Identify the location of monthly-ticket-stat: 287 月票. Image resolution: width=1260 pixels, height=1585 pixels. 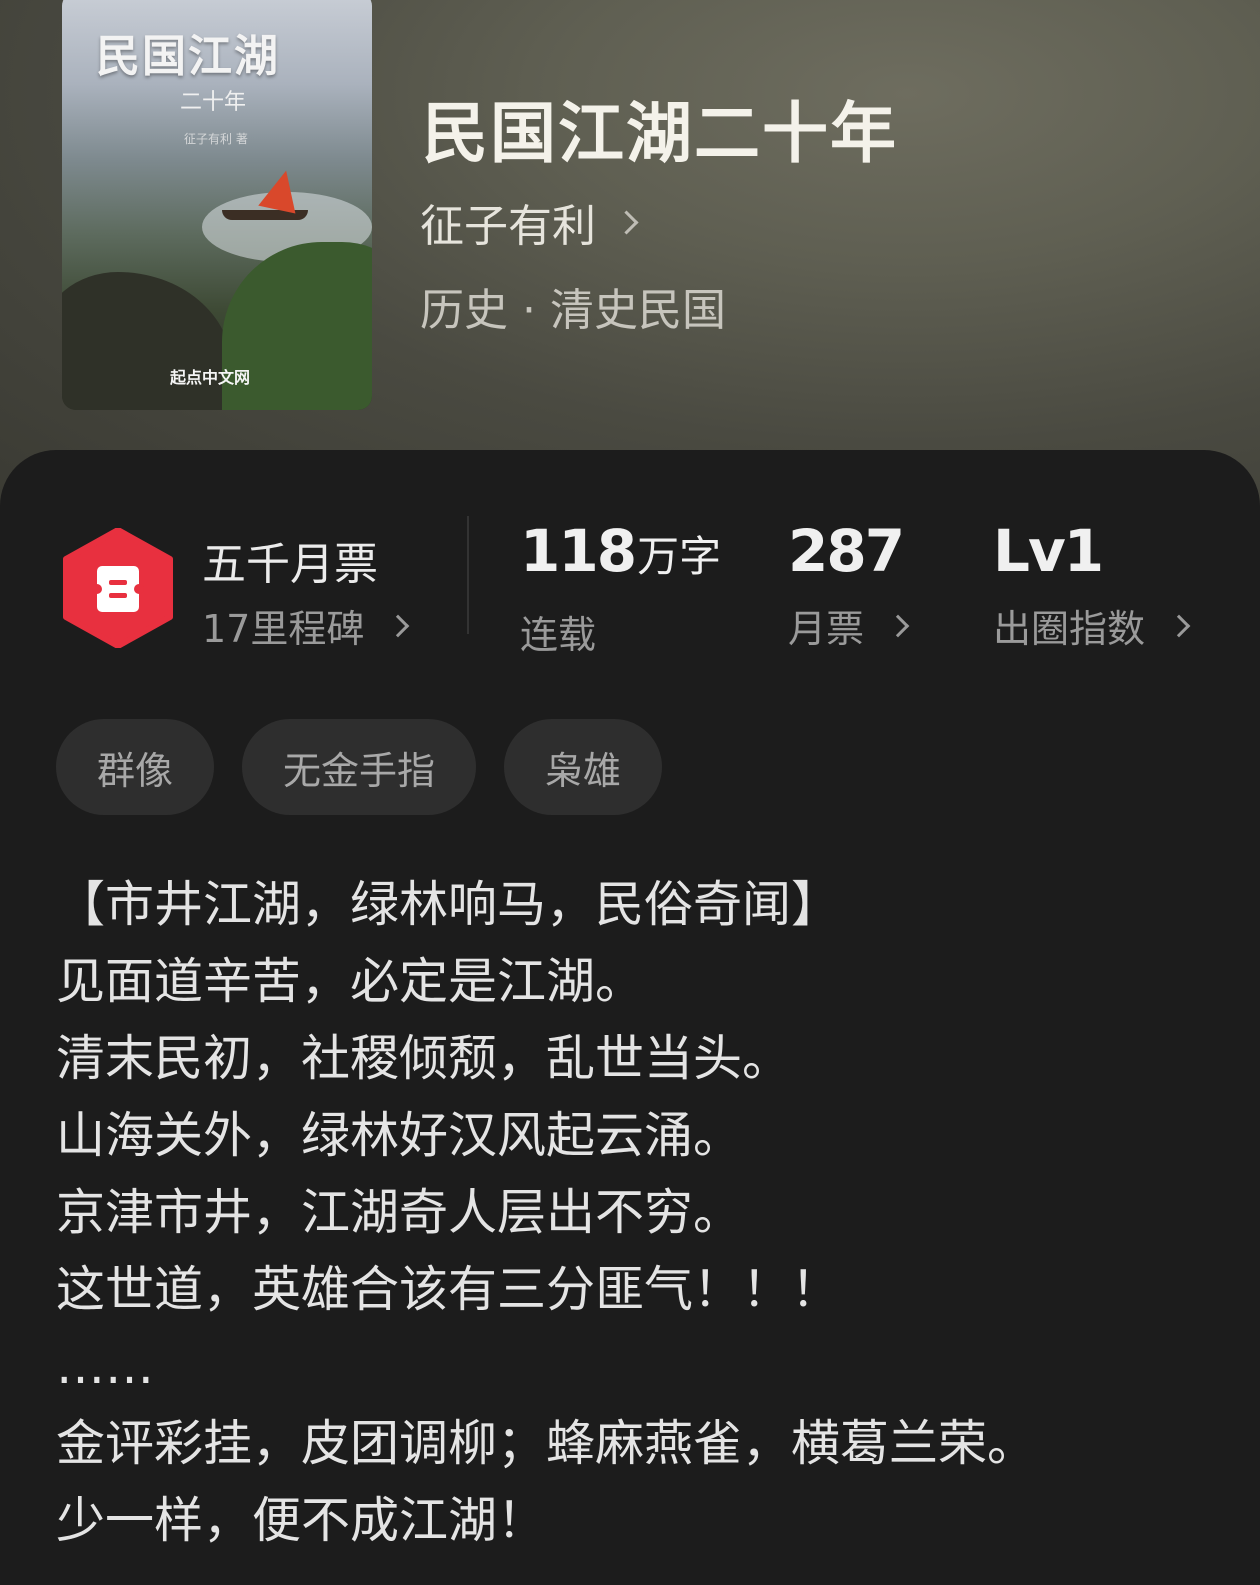
(849, 585).